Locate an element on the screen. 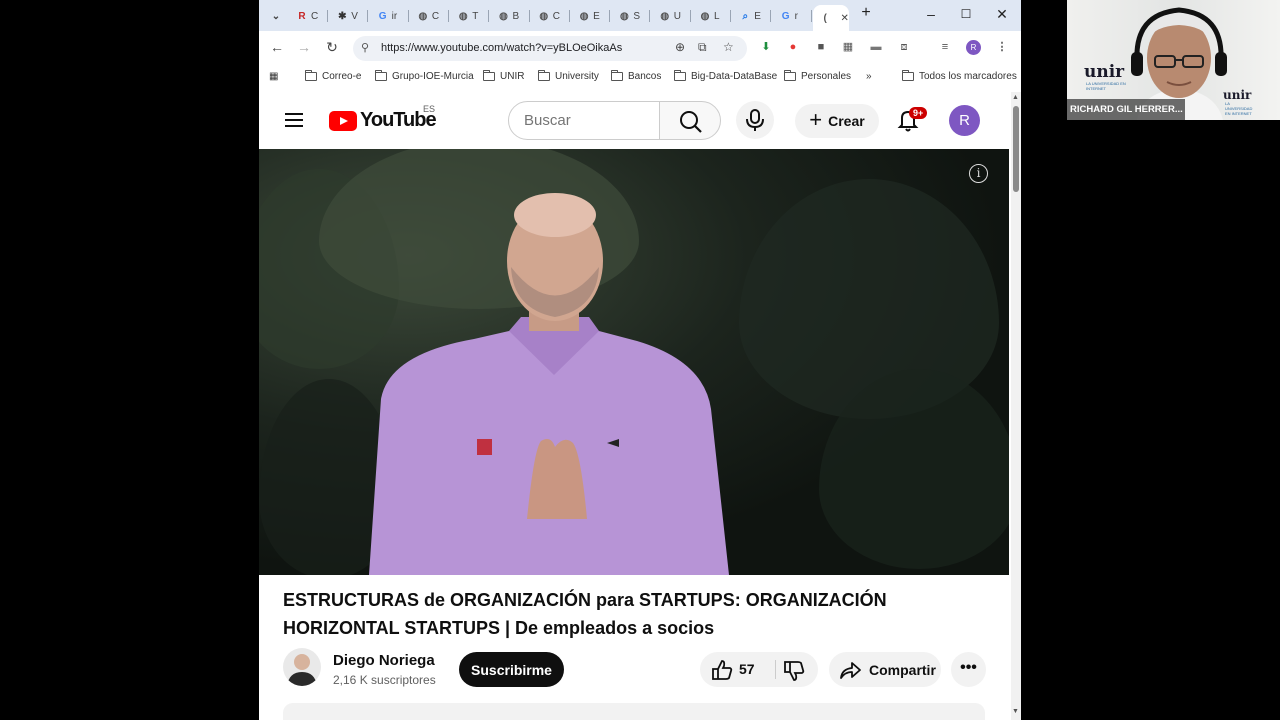 The height and width of the screenshot is (720, 1280). new-tab-button: + is located at coordinates (866, 13).